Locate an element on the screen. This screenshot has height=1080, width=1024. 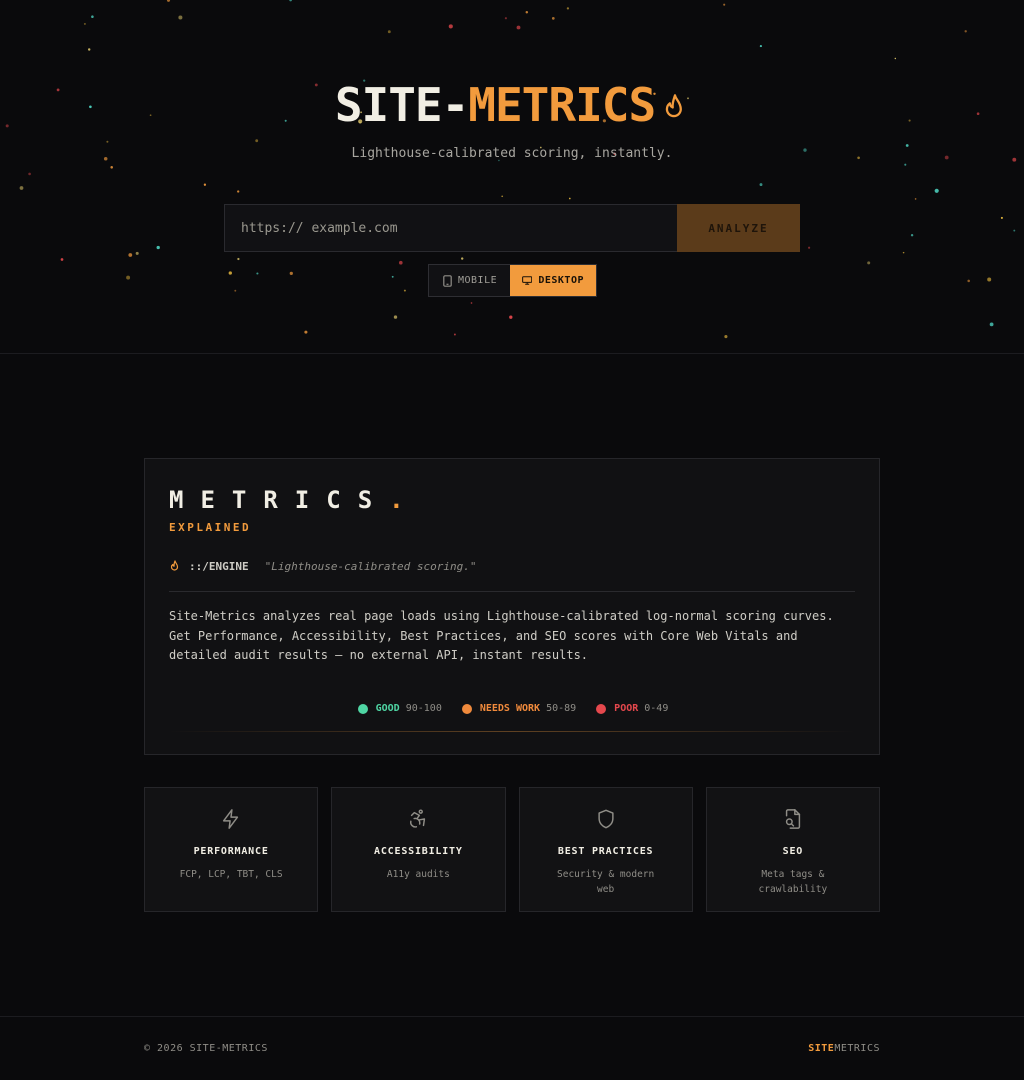
url-input is located at coordinates (450, 228).